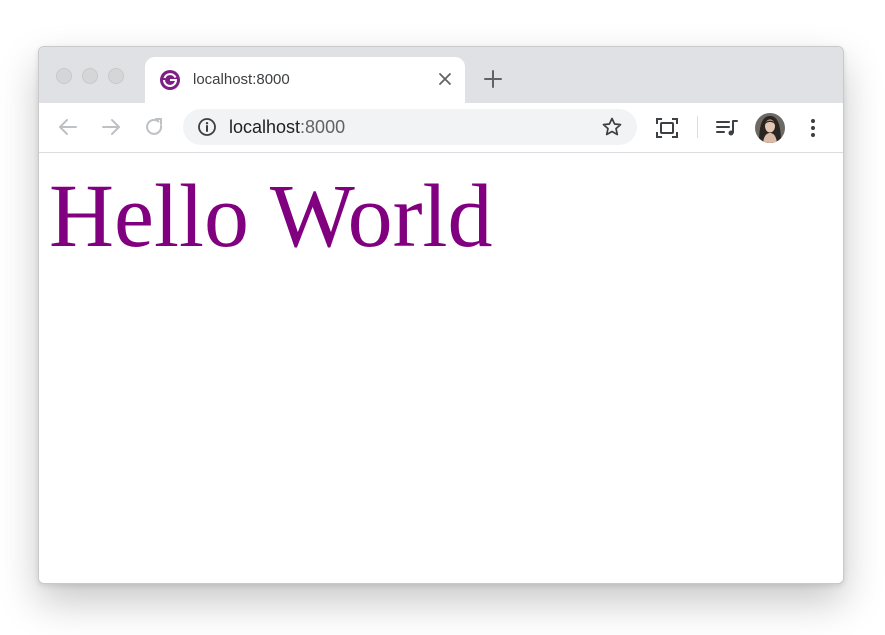 The width and height of the screenshot is (885, 635). Describe the element at coordinates (493, 79) in the screenshot. I see `new-tab-plus-icon` at that location.